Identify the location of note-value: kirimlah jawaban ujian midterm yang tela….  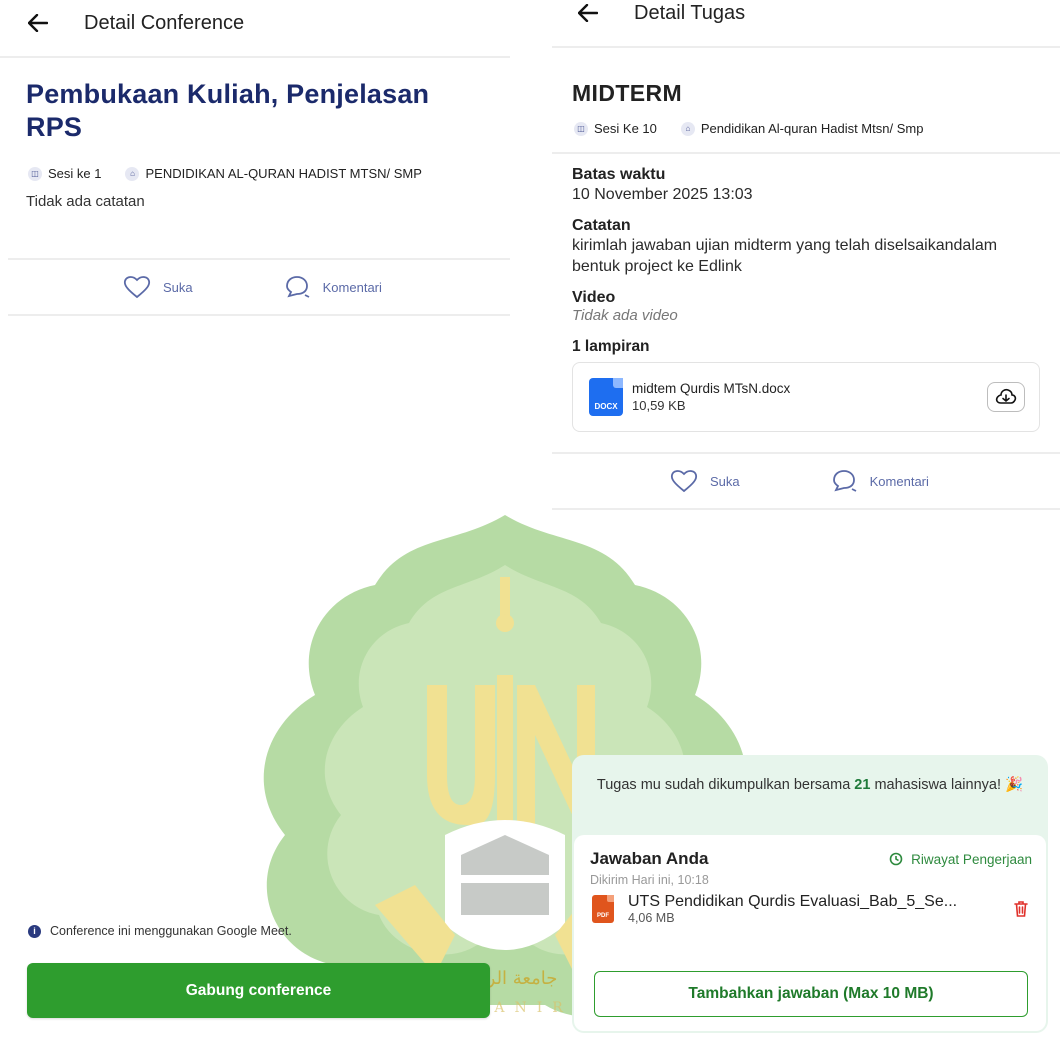
(785, 256).